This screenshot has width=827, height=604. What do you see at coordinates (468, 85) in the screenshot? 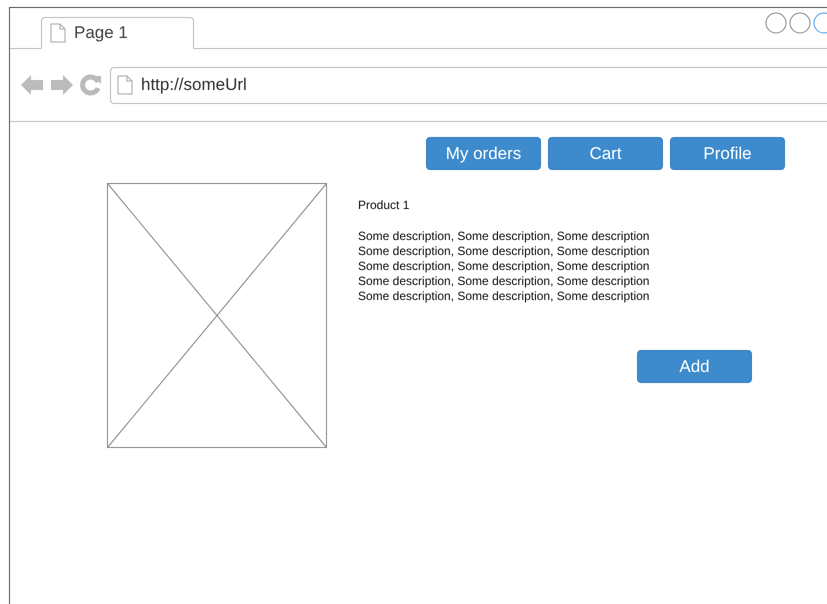
I see `address-bar: http://someUrl` at bounding box center [468, 85].